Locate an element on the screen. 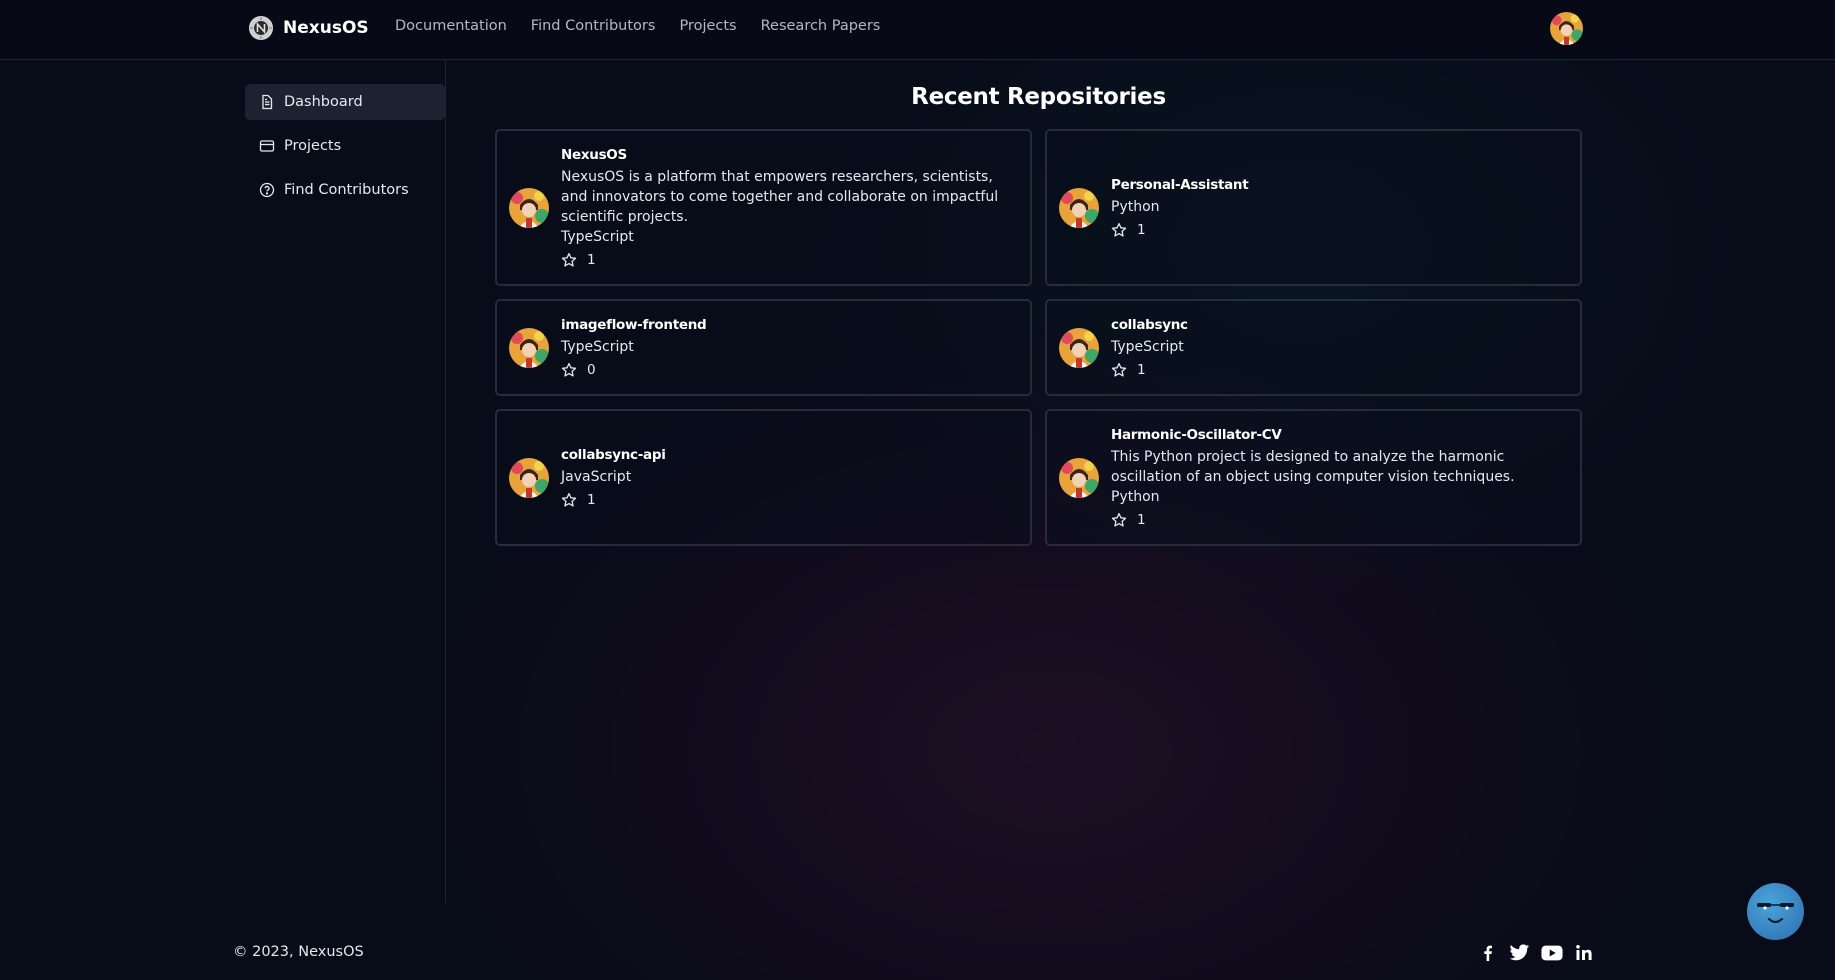 The image size is (1835, 980). repo-name: collabsync-api is located at coordinates (789, 455).